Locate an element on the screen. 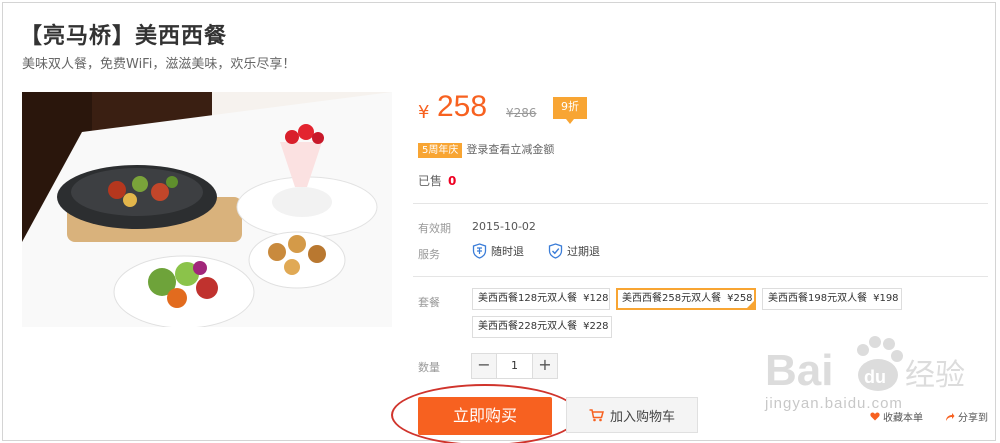  page-title: 【亮马桥】美西西餐 is located at coordinates (124, 36).